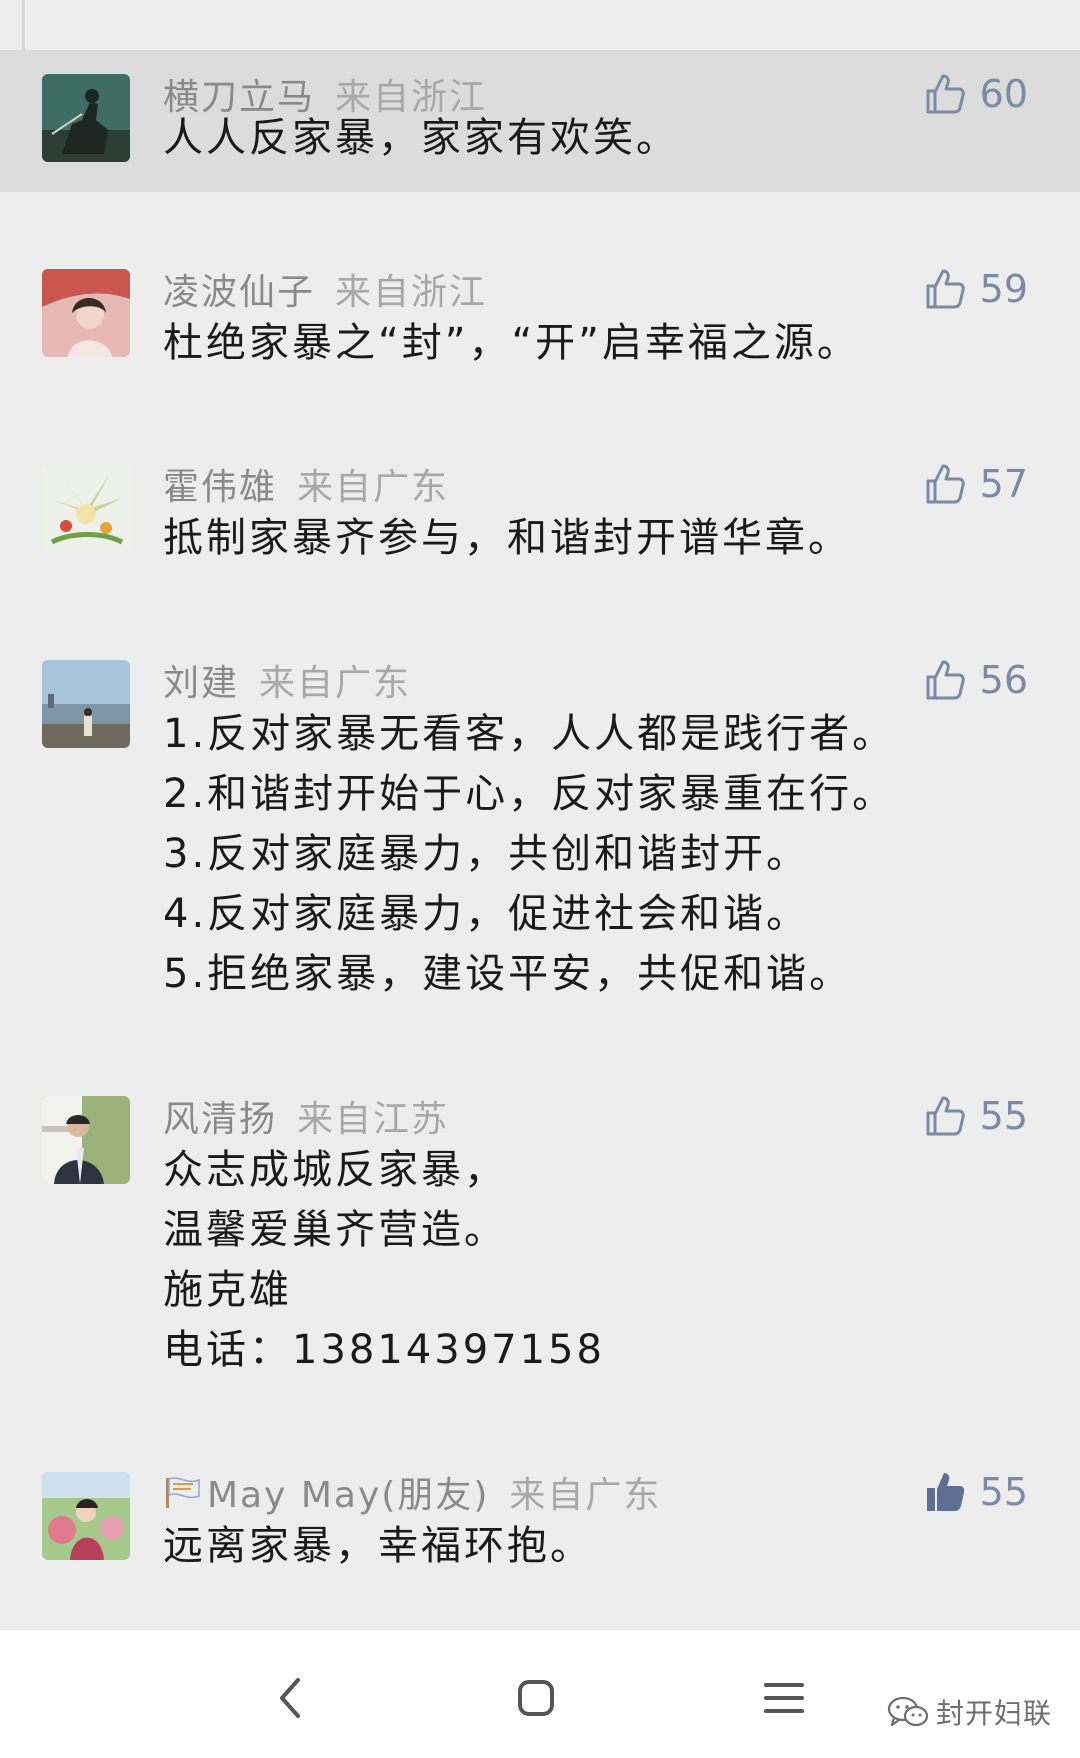 This screenshot has height=1758, width=1080. I want to click on chevron-left-icon, so click(290, 1698).